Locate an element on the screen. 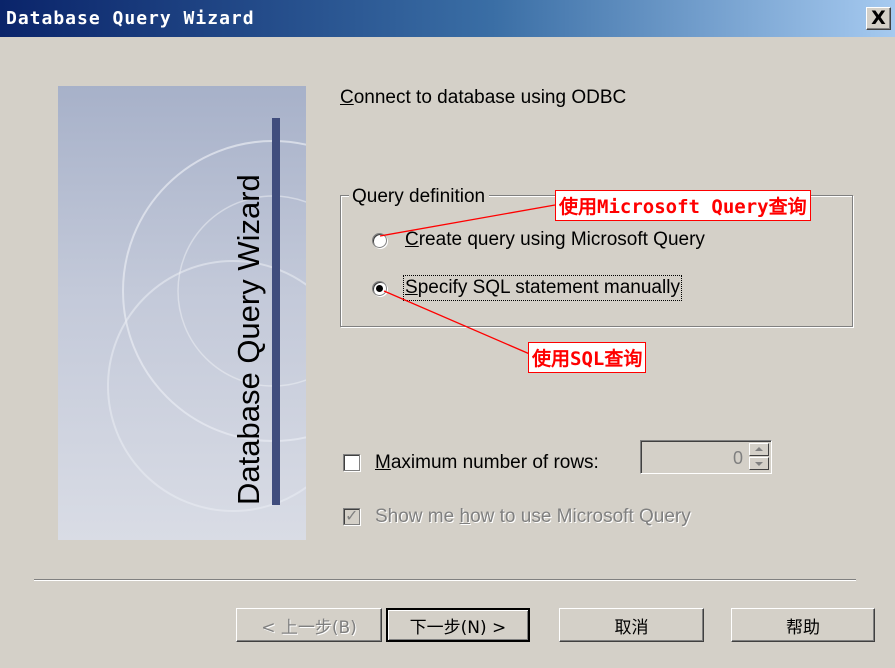 The width and height of the screenshot is (895, 668). help-button: 帮助 is located at coordinates (803, 625).